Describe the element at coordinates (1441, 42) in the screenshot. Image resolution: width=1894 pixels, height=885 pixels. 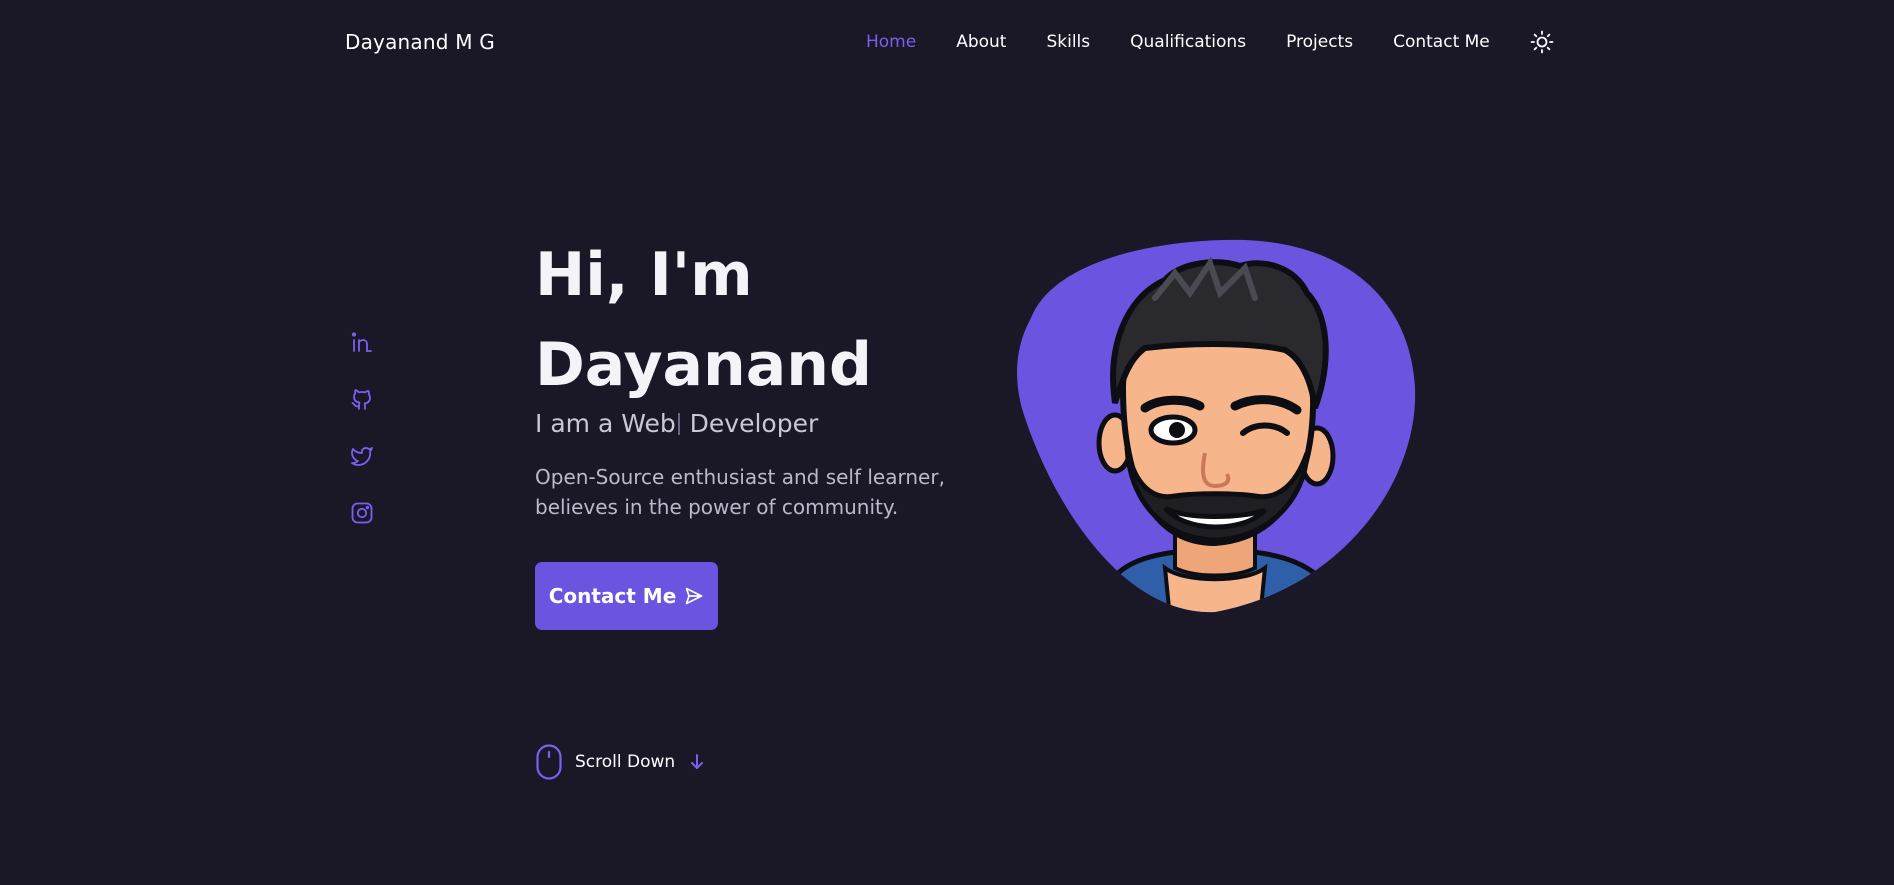
I see `nav-contact: Contact Me` at that location.